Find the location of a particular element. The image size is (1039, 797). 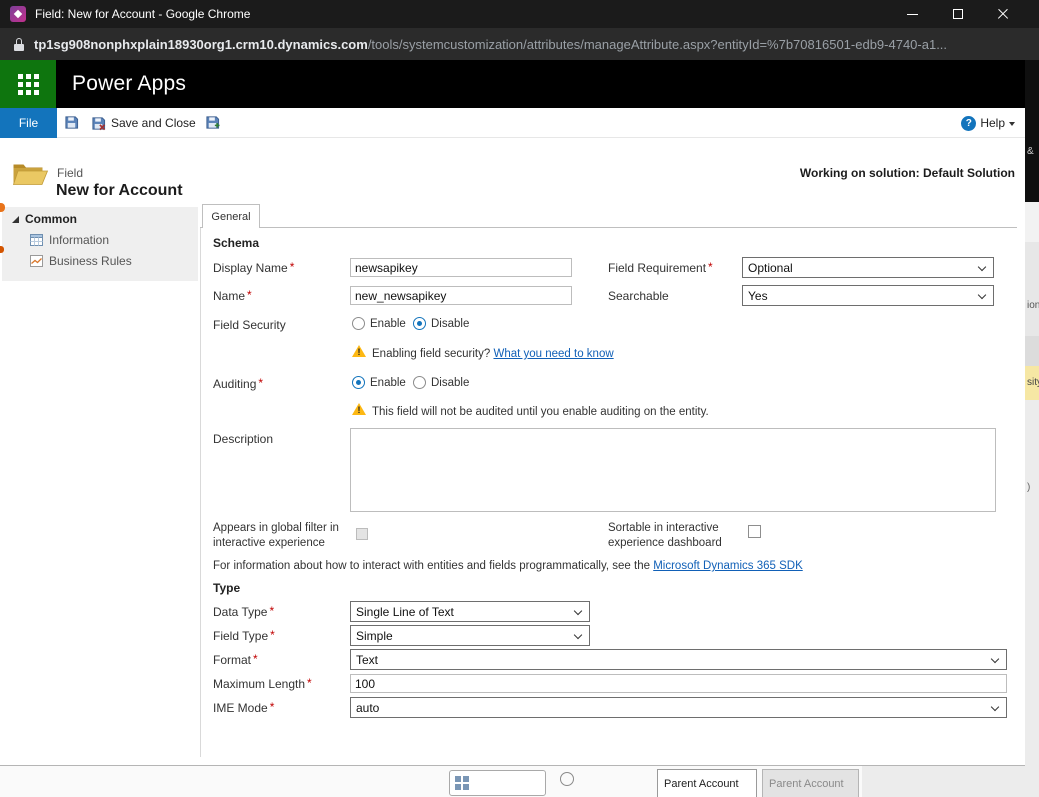

sidebar: Common Information Business Rules is located at coordinates (100, 244).